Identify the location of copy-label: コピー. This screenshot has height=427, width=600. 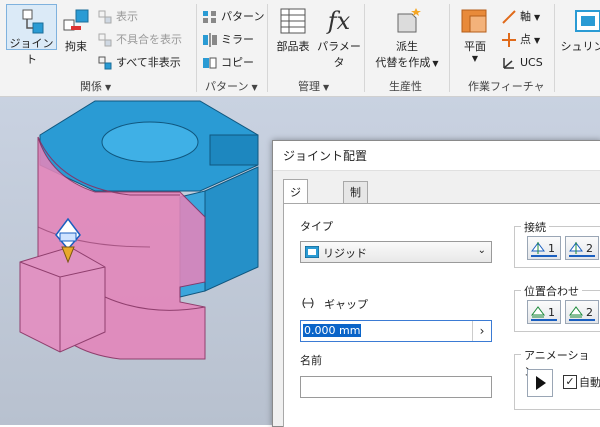
(237, 62).